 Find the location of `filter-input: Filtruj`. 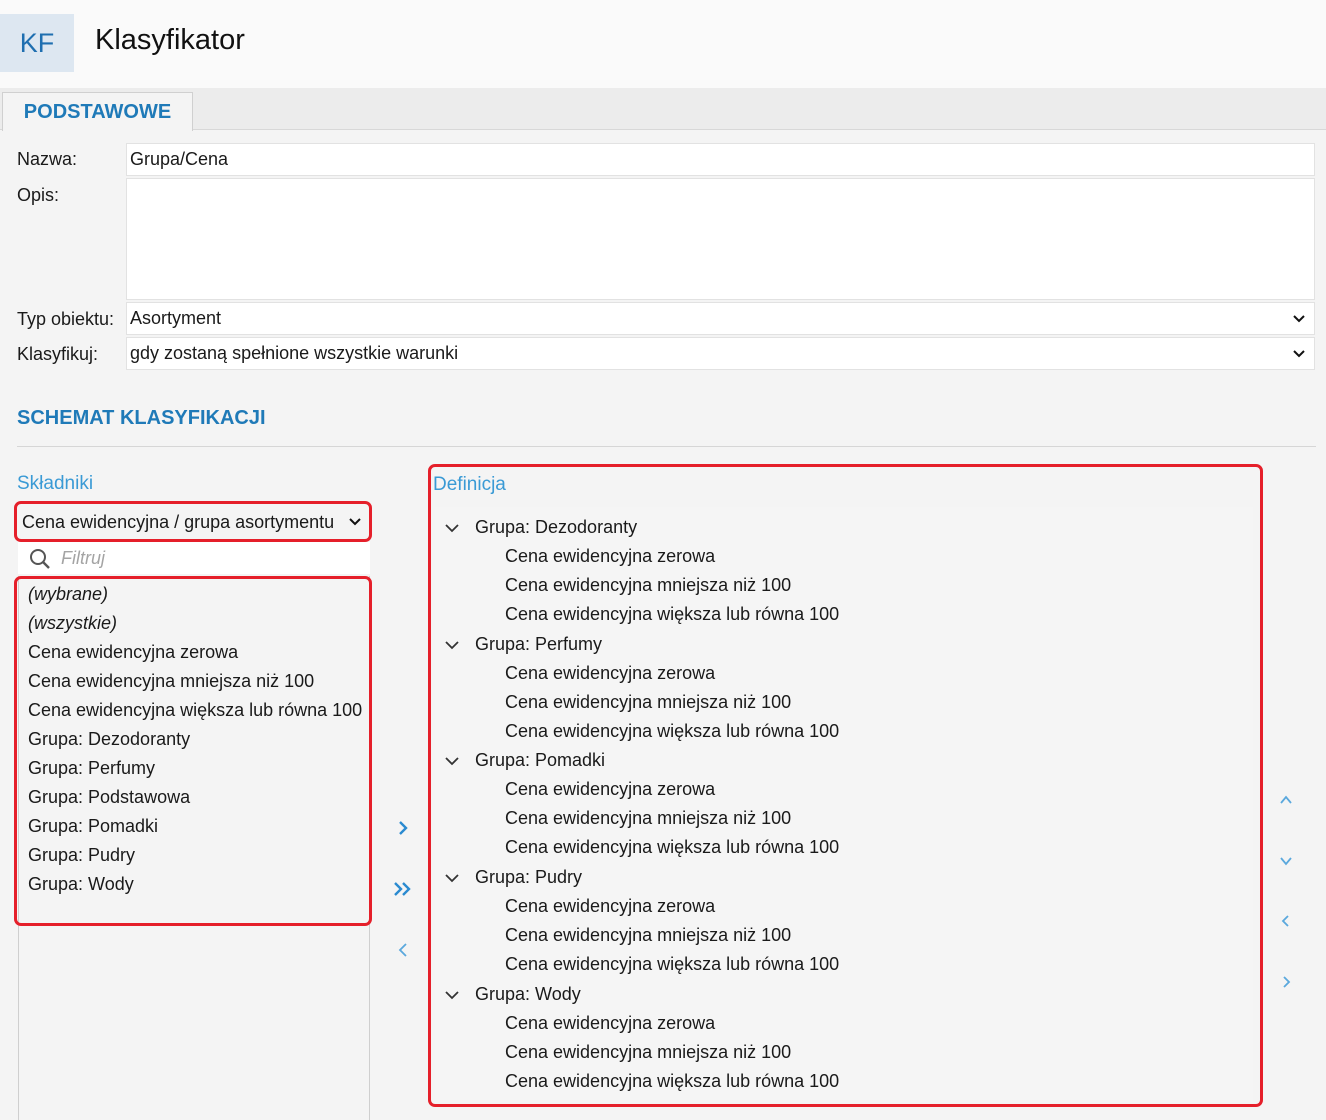

filter-input: Filtruj is located at coordinates (194, 558).